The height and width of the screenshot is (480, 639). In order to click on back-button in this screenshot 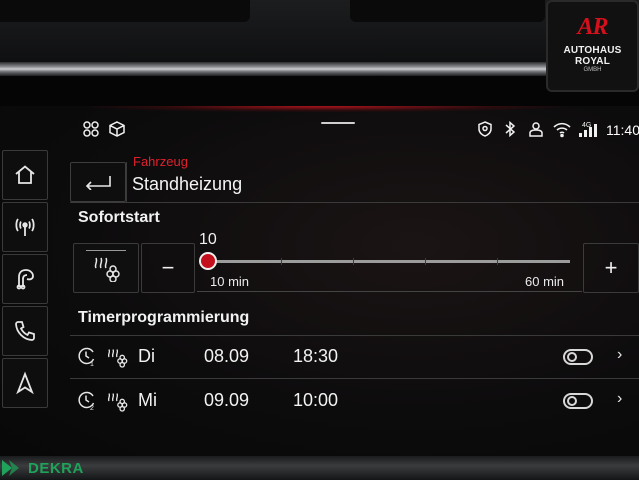, I will do `click(98, 182)`.